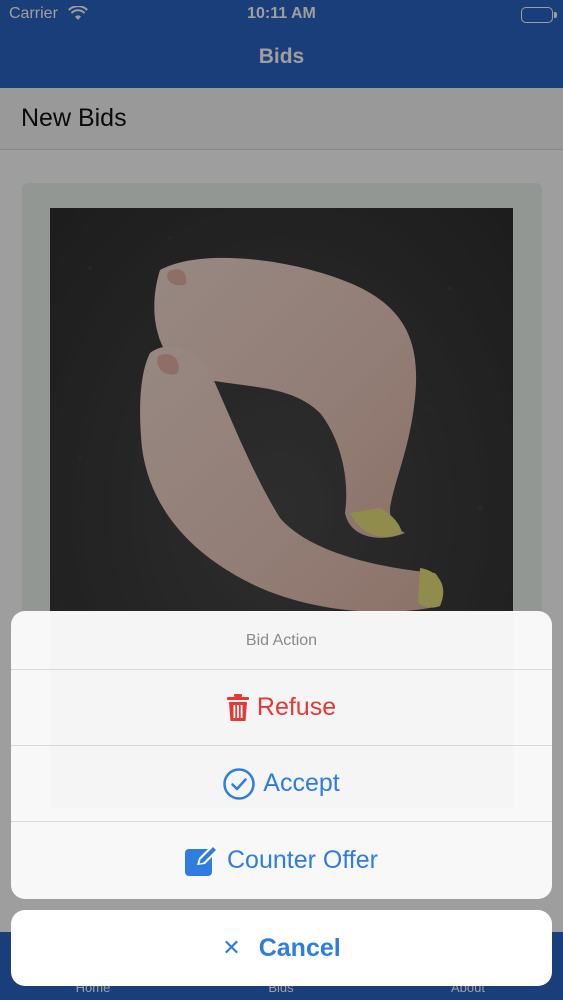 This screenshot has height=1000, width=563. What do you see at coordinates (281, 640) in the screenshot?
I see `action-sheet-title: Bid Action` at bounding box center [281, 640].